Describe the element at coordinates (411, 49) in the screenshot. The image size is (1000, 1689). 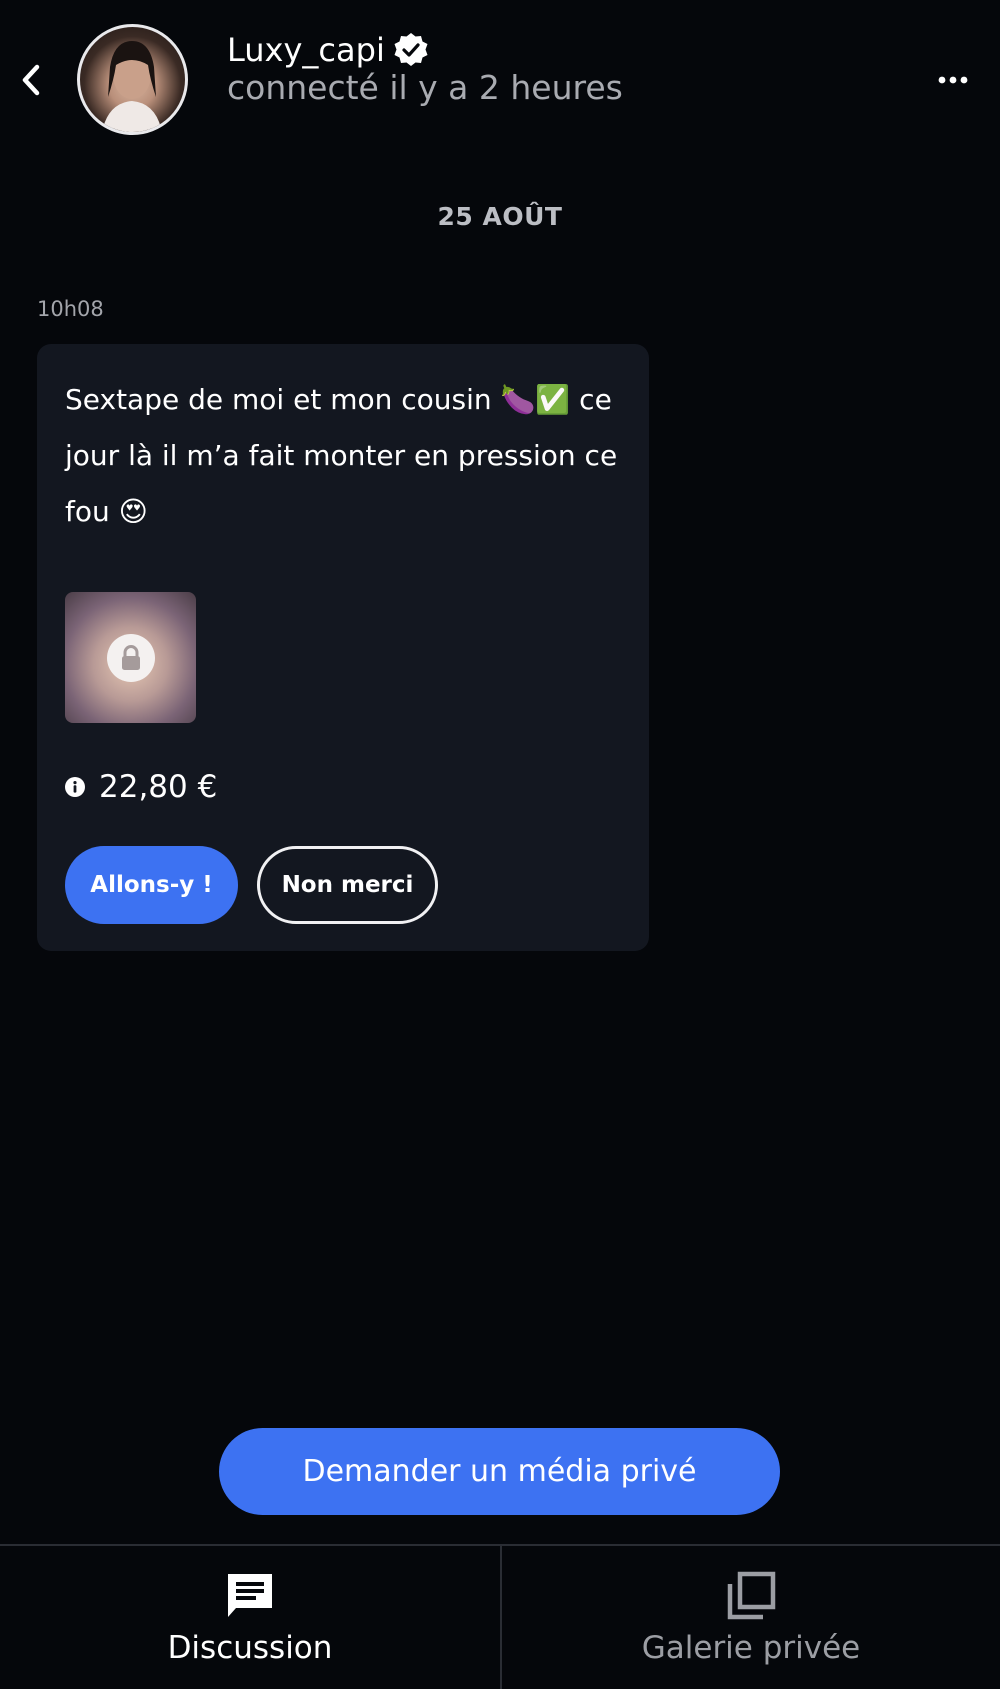
I see `verified-badge-icon` at that location.